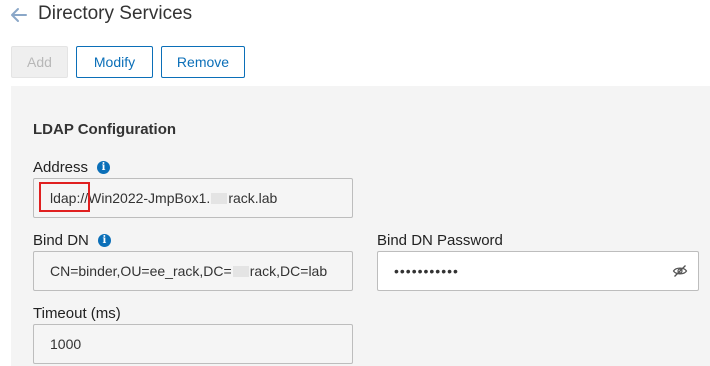 The height and width of the screenshot is (366, 710). Describe the element at coordinates (538, 271) in the screenshot. I see `bind-dn-password-field: •••••••••••` at that location.